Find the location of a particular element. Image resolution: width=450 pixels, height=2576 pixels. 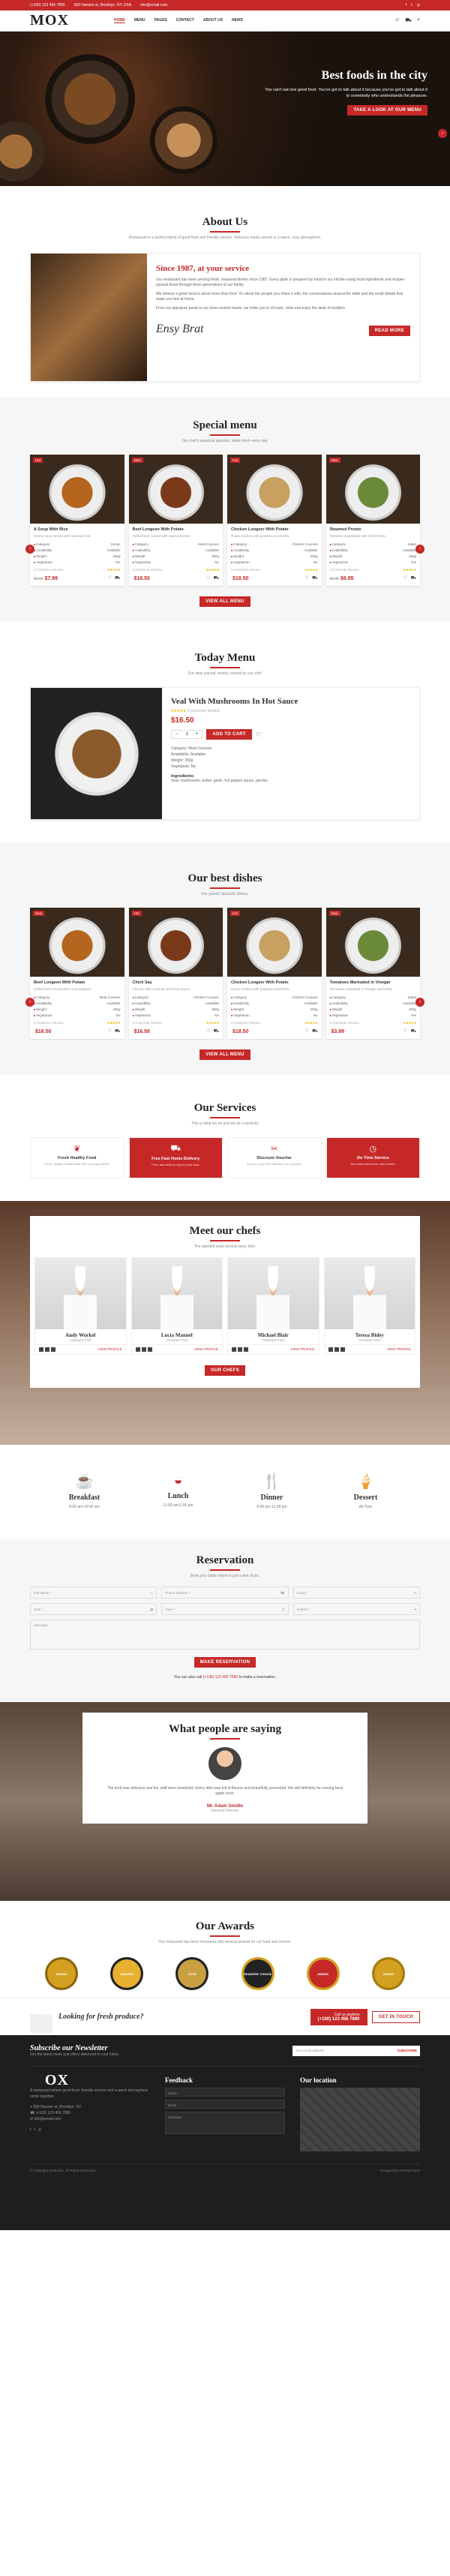

slider-next-icon: › is located at coordinates (442, 133).